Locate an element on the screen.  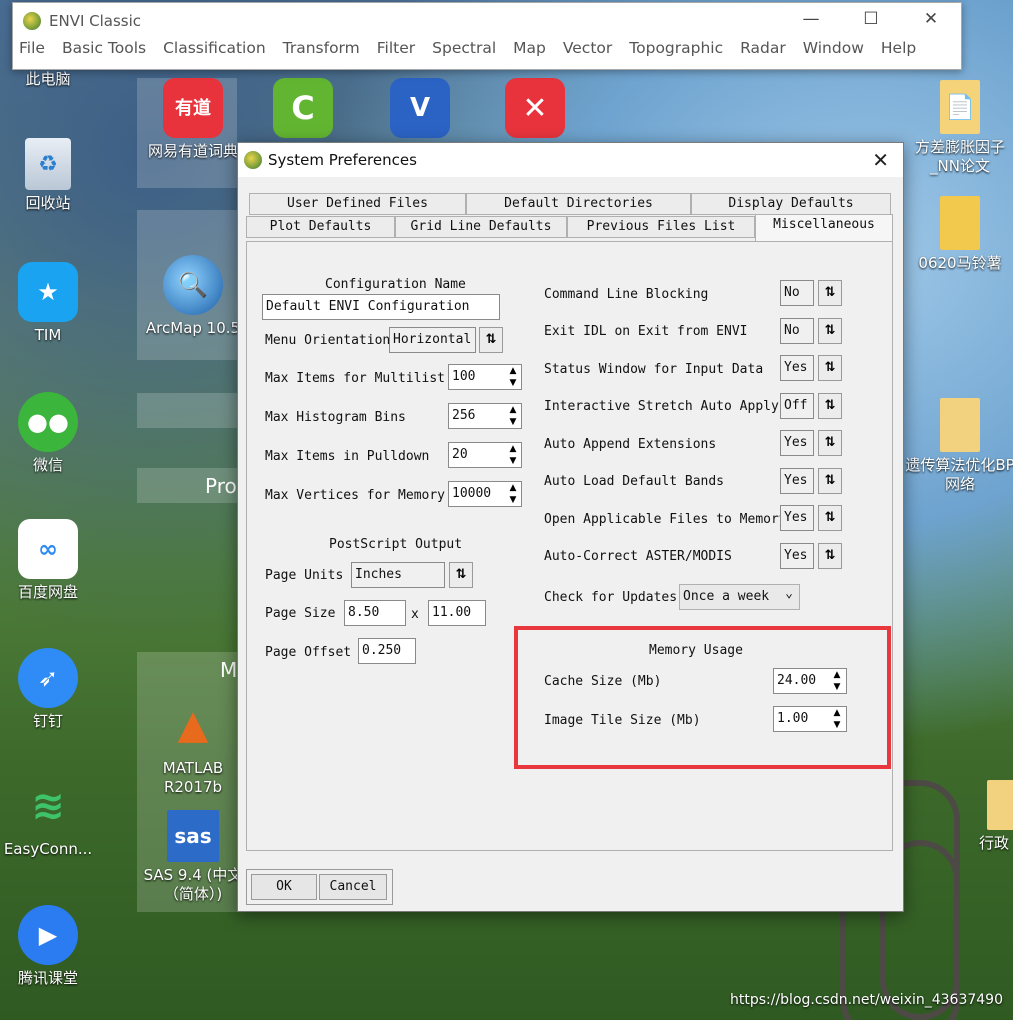
desktop-icon-sas: sas SAS 9.4 (中文（简体）) is located at coordinates (193, 857).